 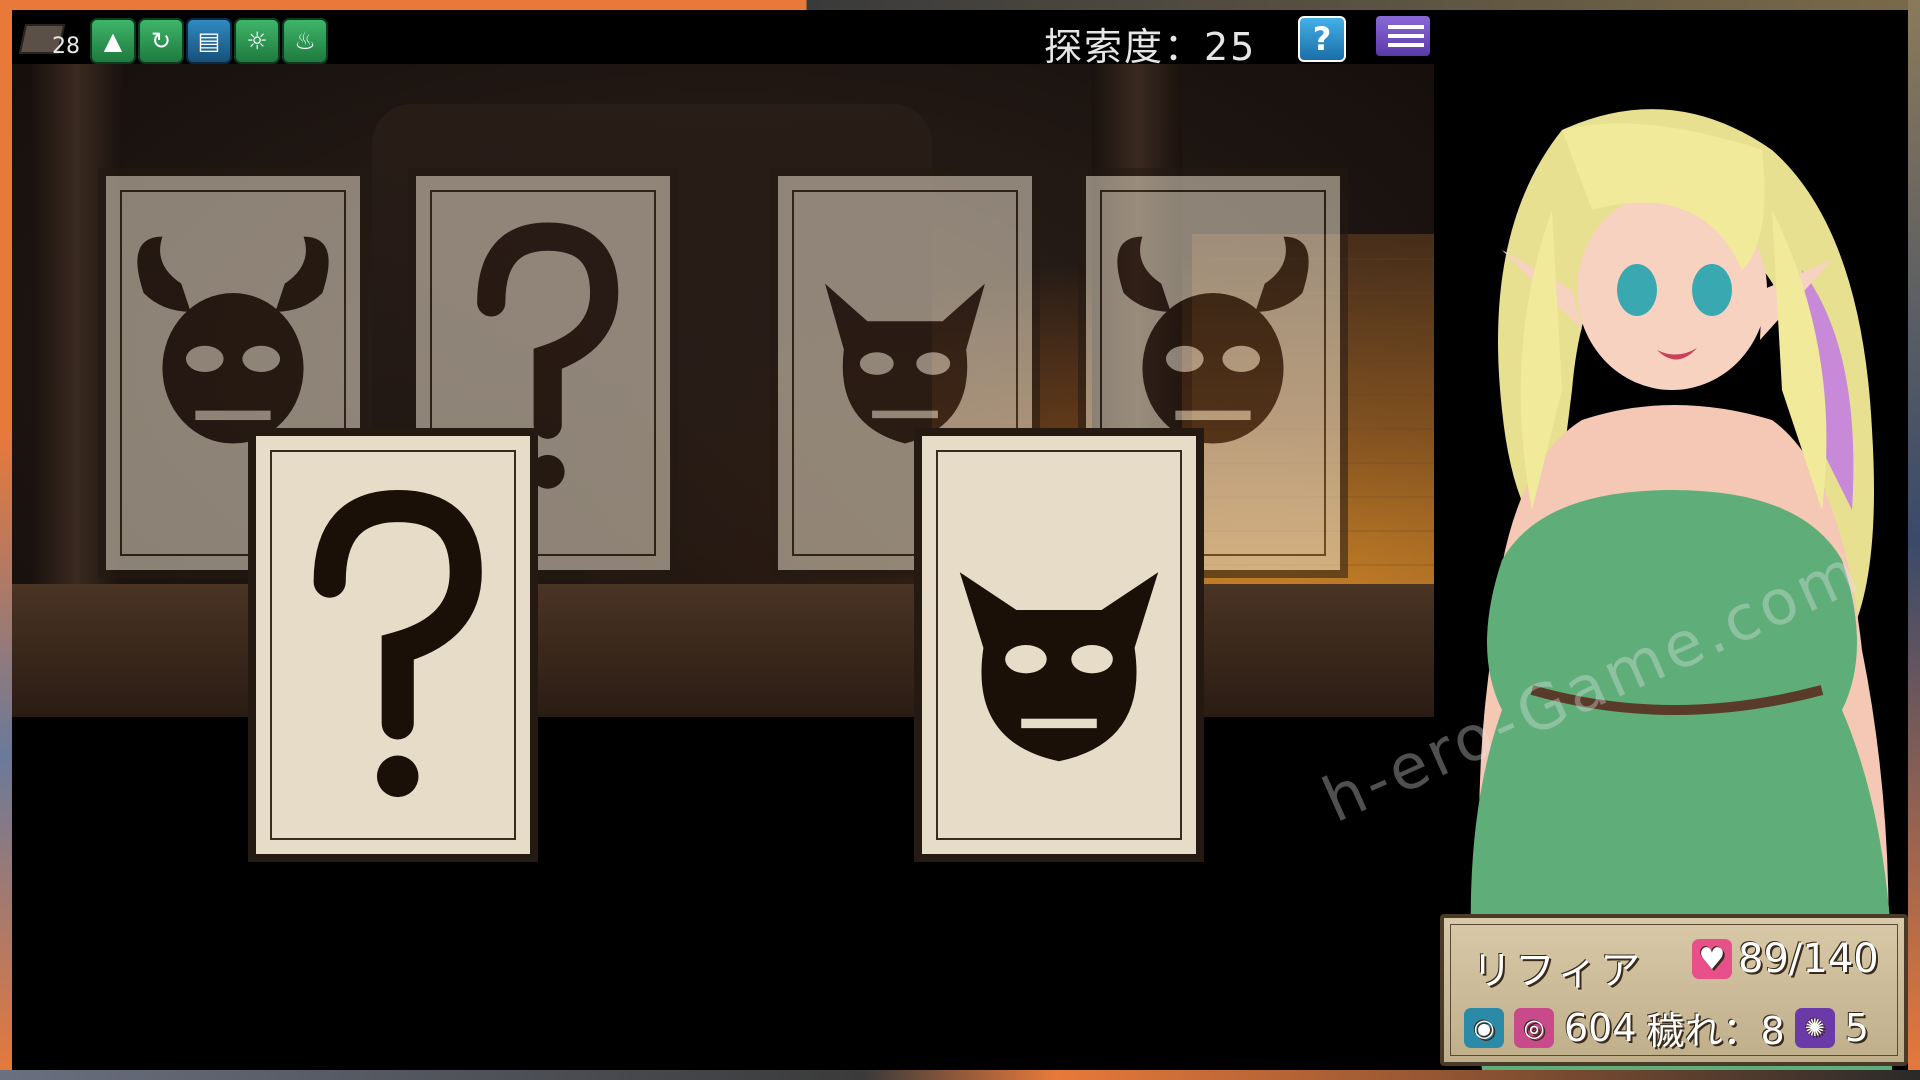 I want to click on swirl-icon: ↻, so click(x=161, y=41).